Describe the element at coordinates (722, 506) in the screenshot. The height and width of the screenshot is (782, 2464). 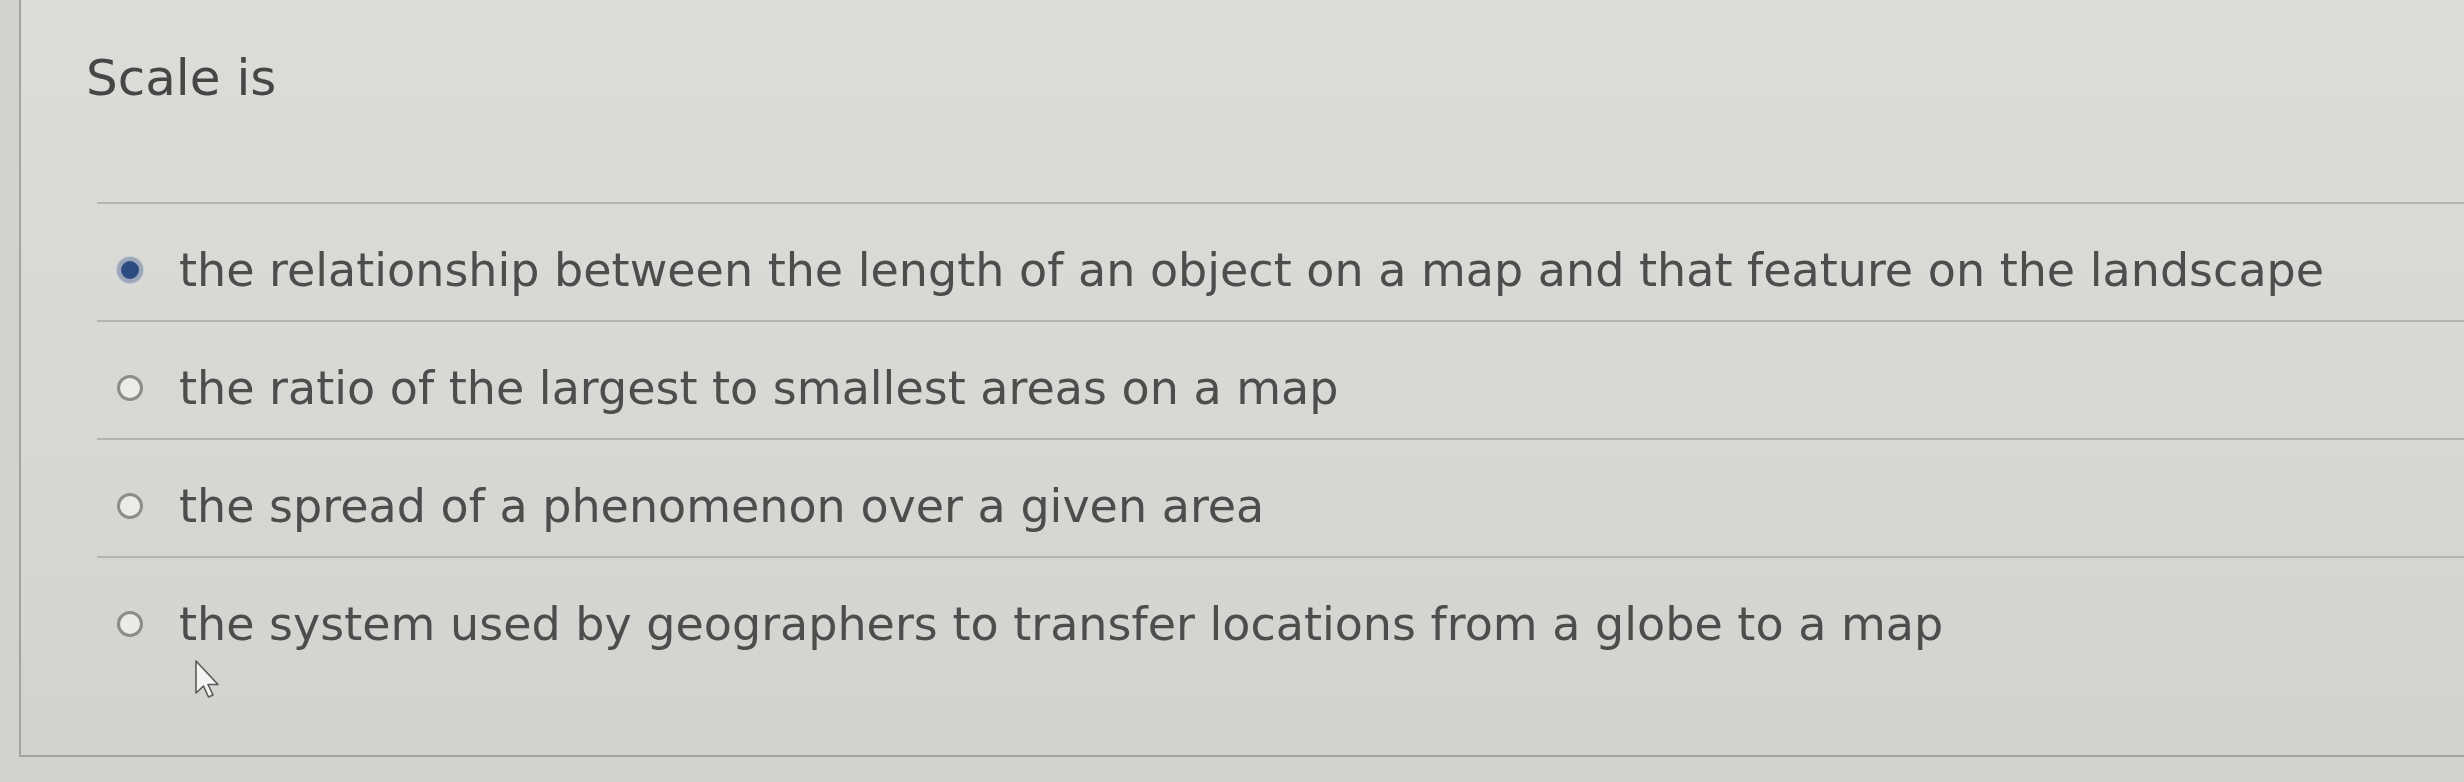
I see `option-label: the spread of a phenomenon over a given area` at that location.